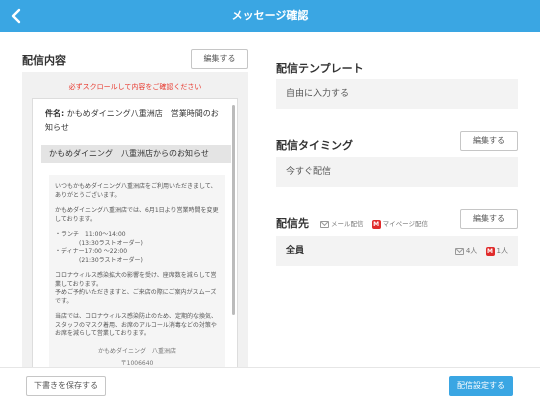 The width and height of the screenshot is (540, 405). What do you see at coordinates (471, 251) in the screenshot?
I see `mail-count: 4人` at bounding box center [471, 251].